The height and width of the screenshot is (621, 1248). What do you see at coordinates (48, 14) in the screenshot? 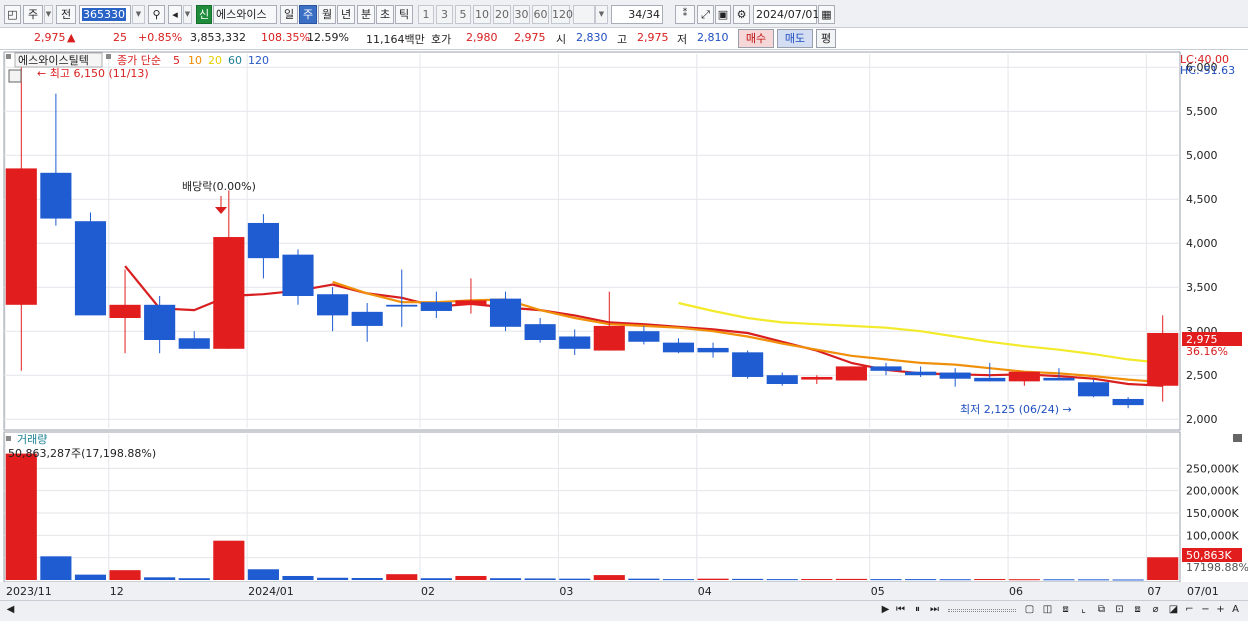
I see `market-dropdown-icon: ▼` at bounding box center [48, 14].